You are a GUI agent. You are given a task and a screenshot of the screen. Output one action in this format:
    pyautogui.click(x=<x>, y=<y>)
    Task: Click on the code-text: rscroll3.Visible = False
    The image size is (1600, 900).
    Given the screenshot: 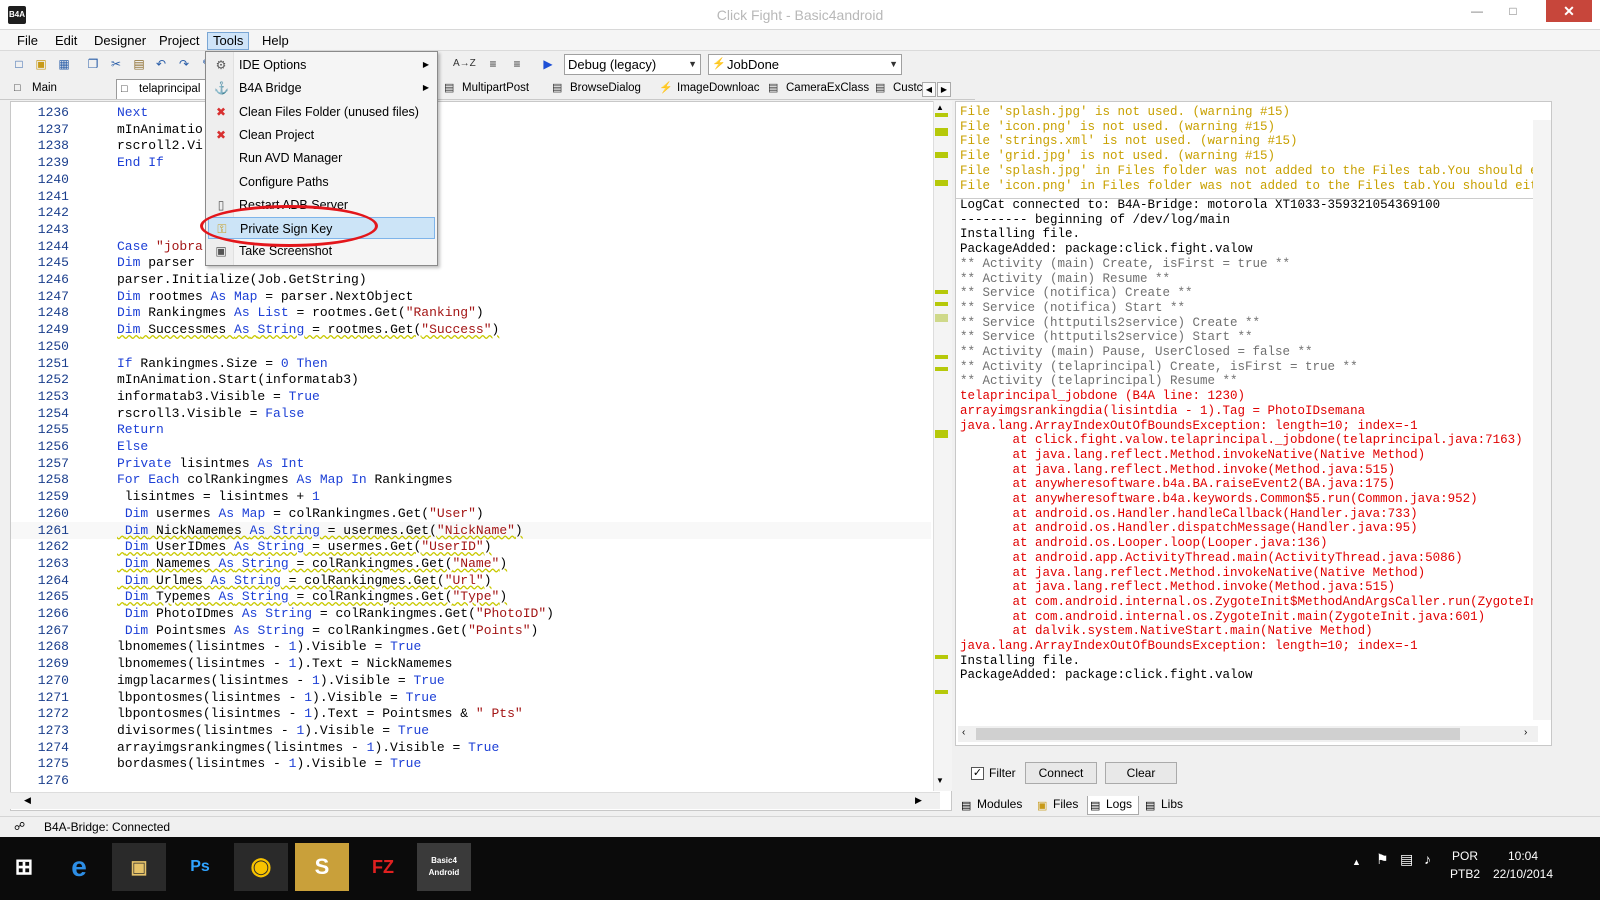 What is the action you would take?
    pyautogui.click(x=210, y=413)
    